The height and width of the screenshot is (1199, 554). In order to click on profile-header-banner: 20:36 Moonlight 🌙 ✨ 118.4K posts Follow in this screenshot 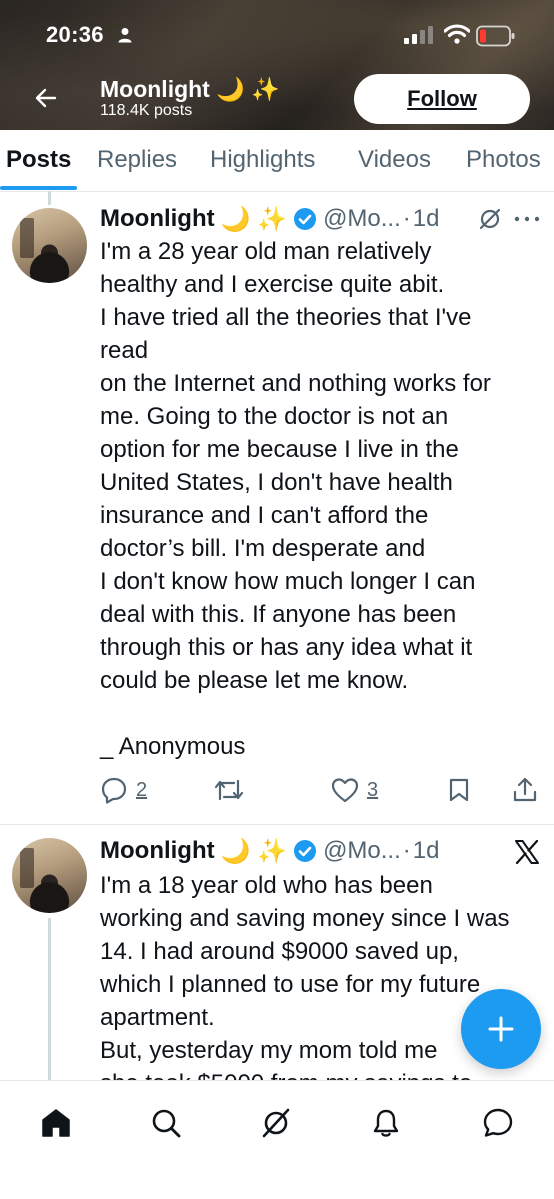, I will do `click(277, 65)`.